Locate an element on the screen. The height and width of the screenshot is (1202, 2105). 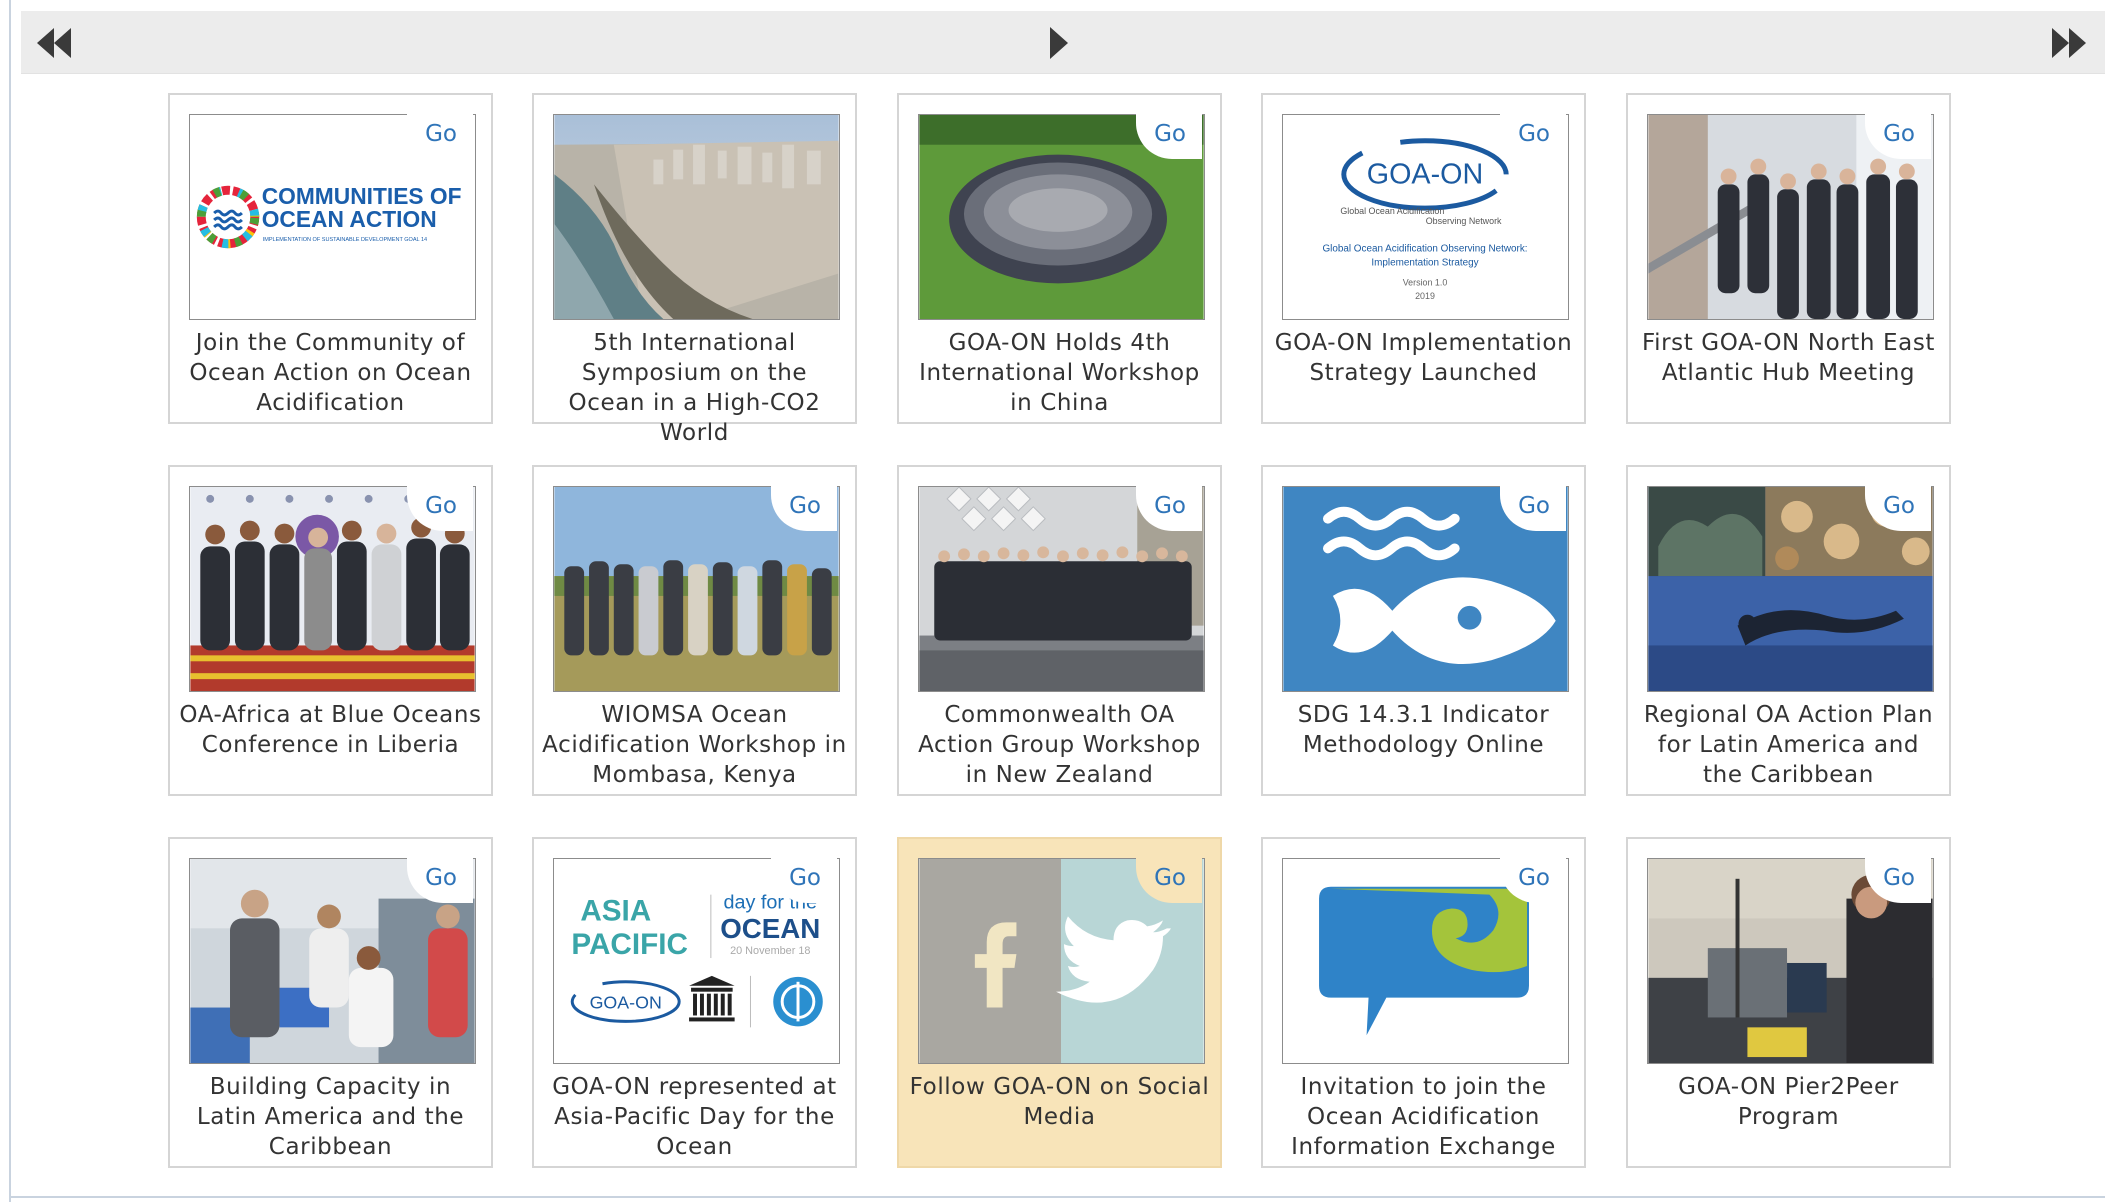
double-chevron-left-icon is located at coordinates (54, 43).